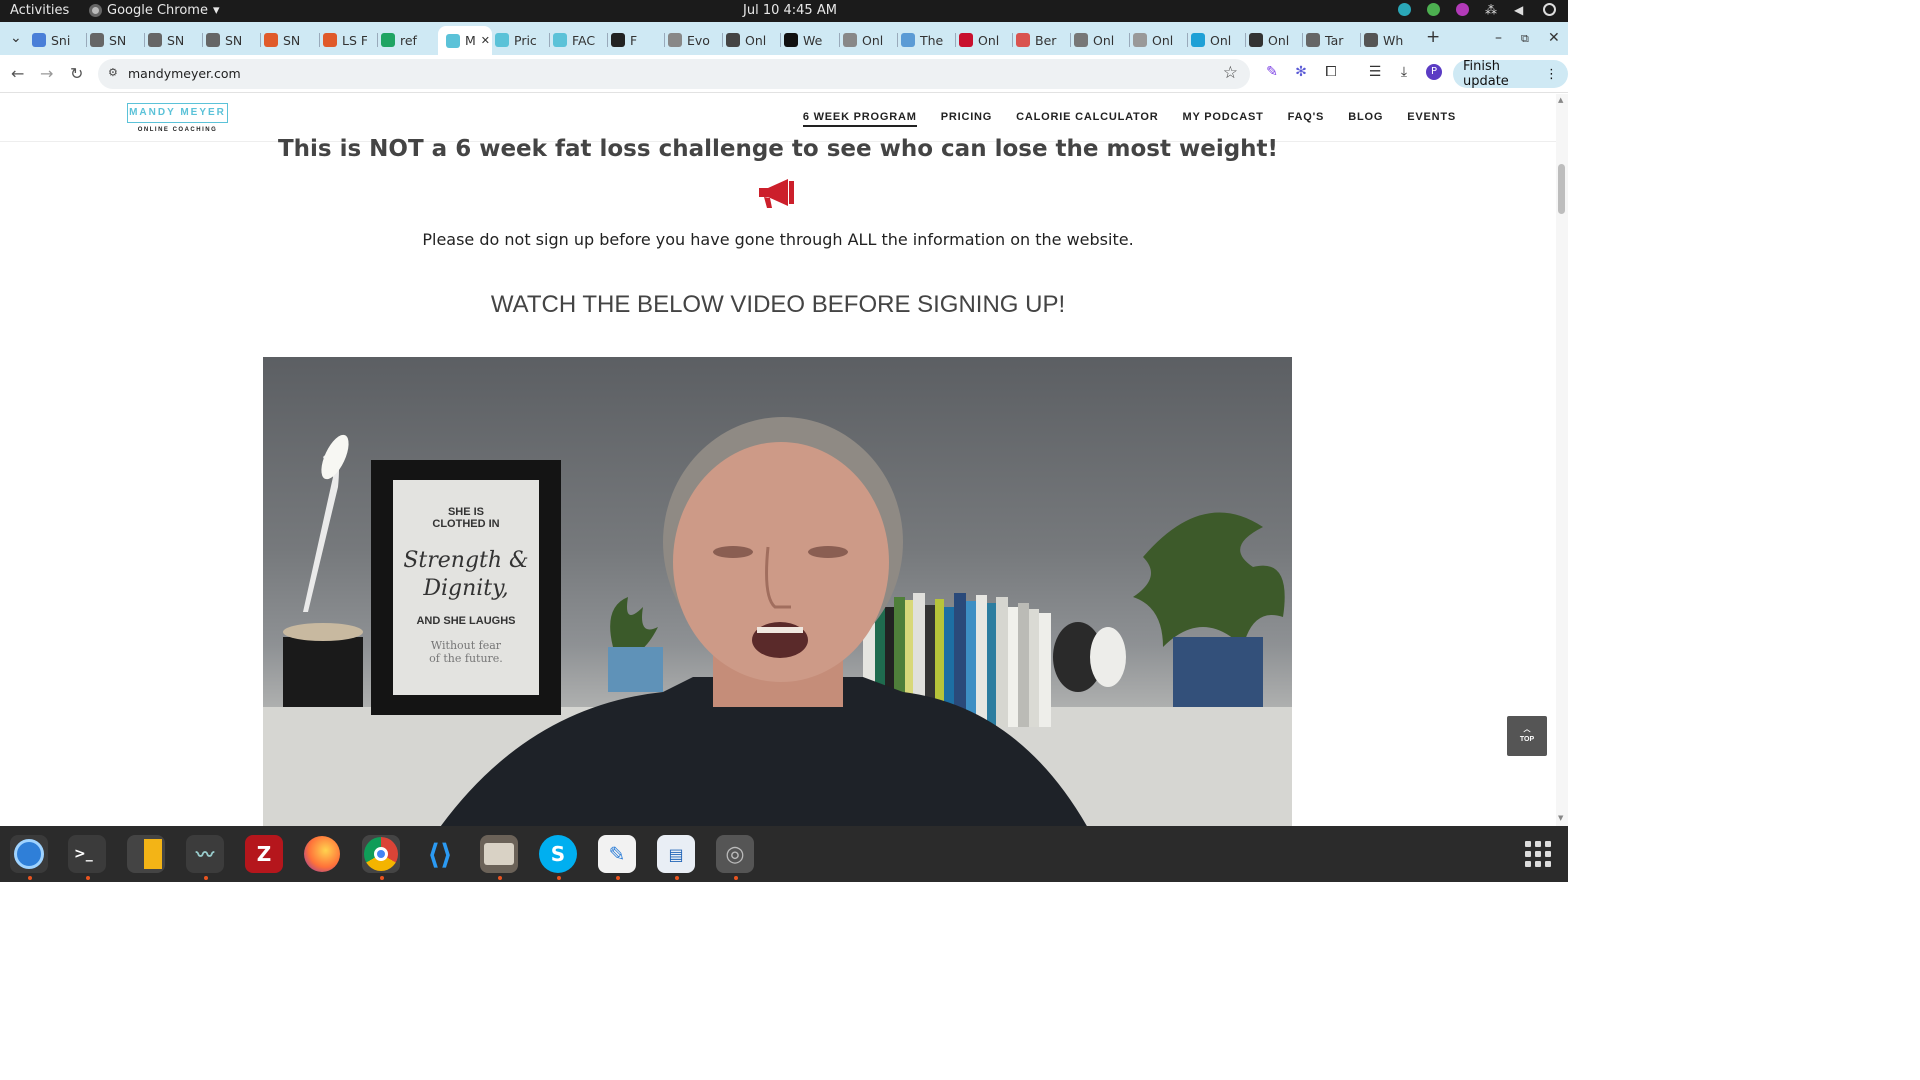  Describe the element at coordinates (1551, 74) in the screenshot. I see `kebab-menu-icon: ⋮` at that location.